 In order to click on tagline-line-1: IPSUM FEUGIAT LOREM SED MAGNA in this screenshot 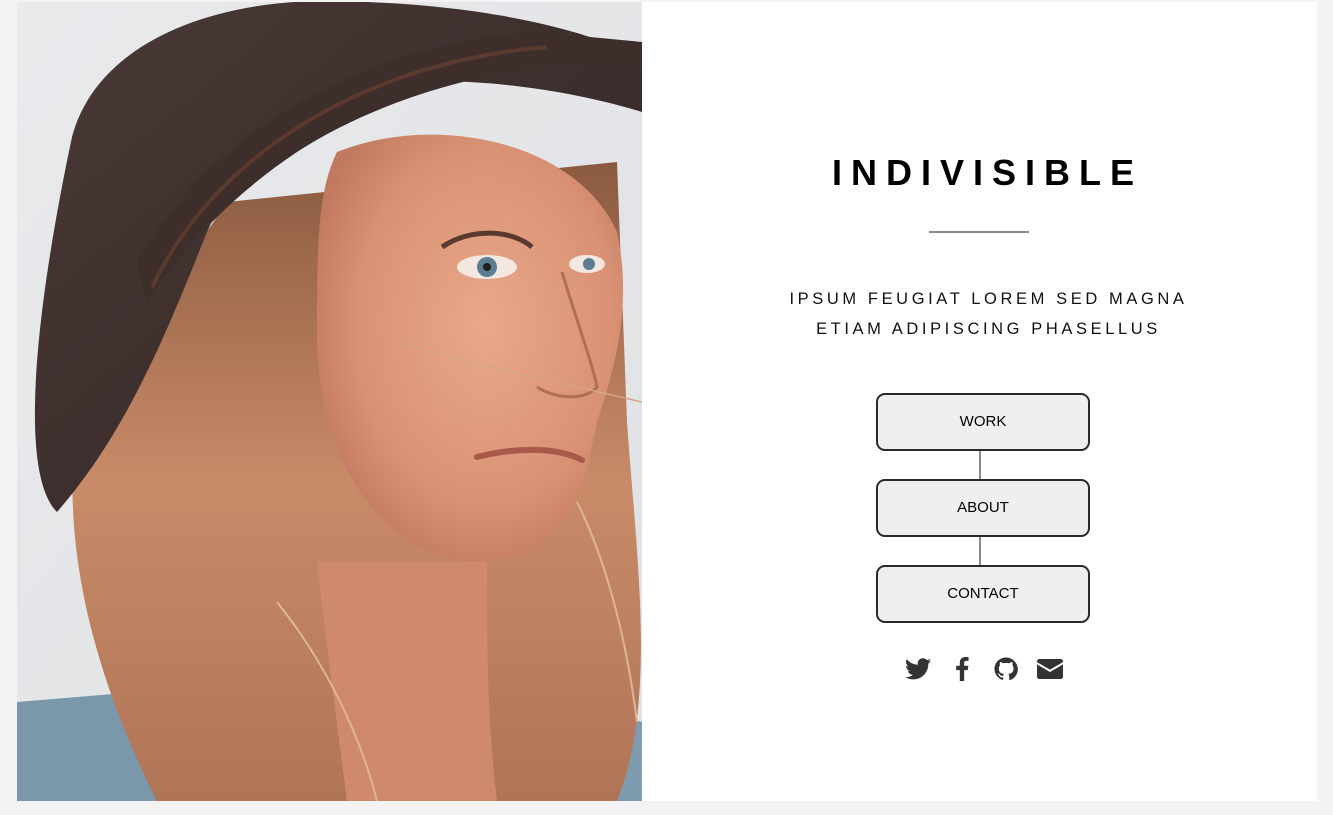, I will do `click(988, 299)`.